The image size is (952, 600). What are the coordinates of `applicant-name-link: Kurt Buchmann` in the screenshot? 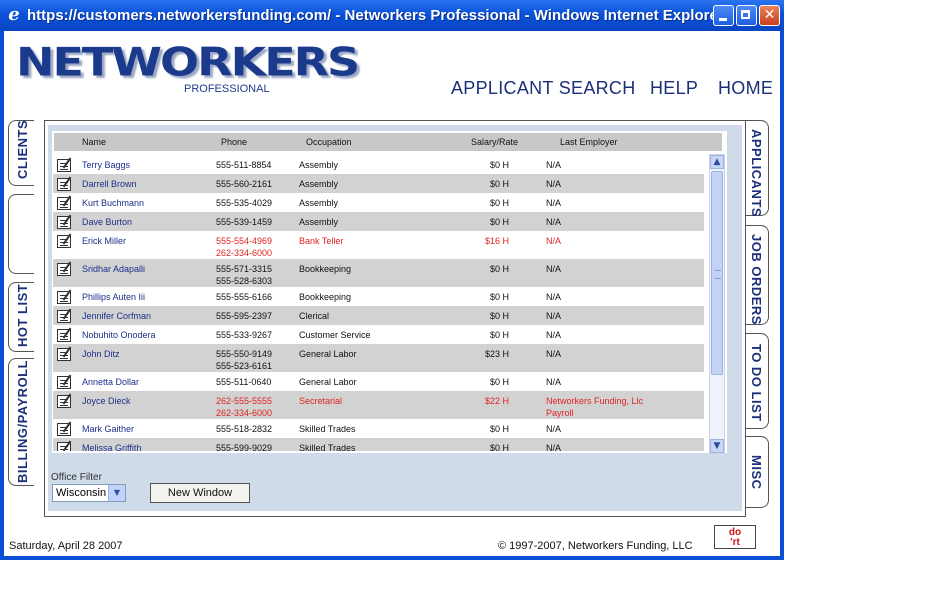 It's located at (113, 203).